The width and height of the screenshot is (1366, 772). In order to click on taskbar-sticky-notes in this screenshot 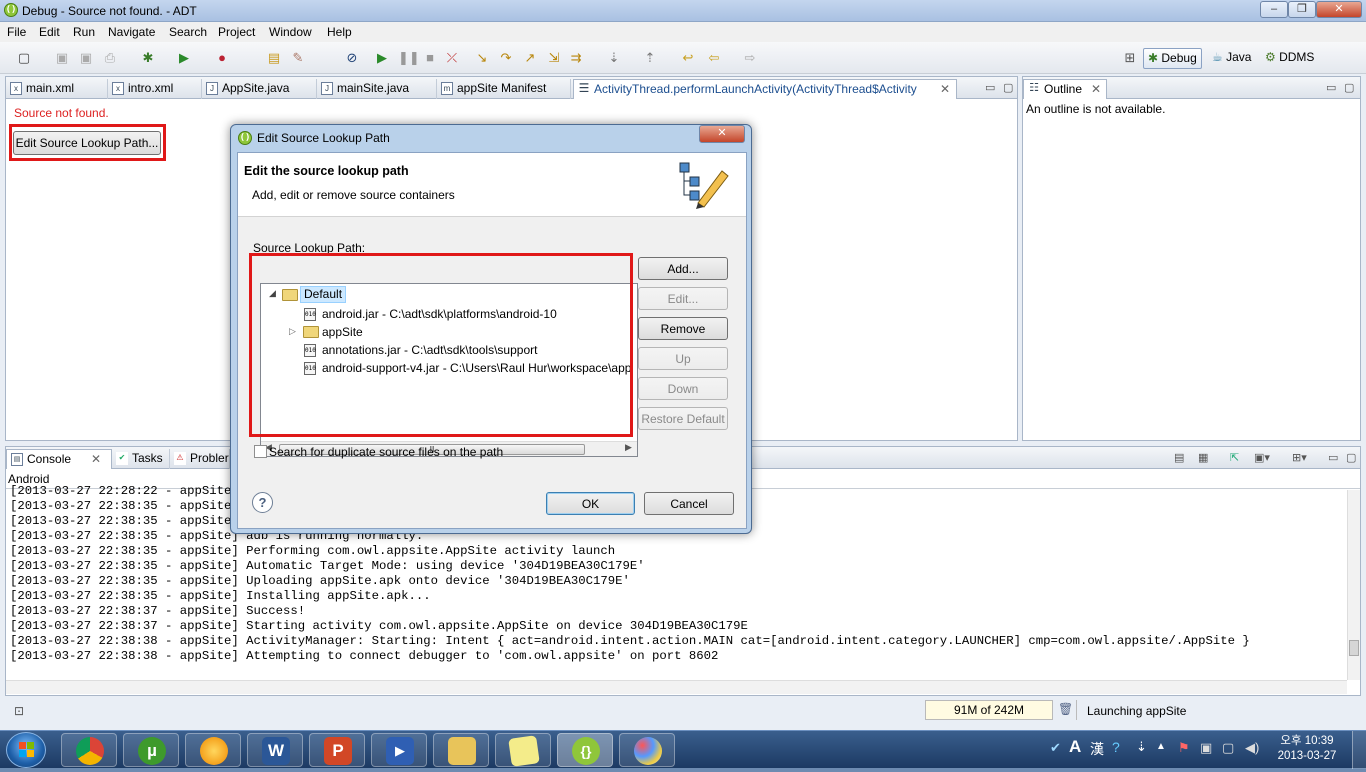, I will do `click(523, 750)`.